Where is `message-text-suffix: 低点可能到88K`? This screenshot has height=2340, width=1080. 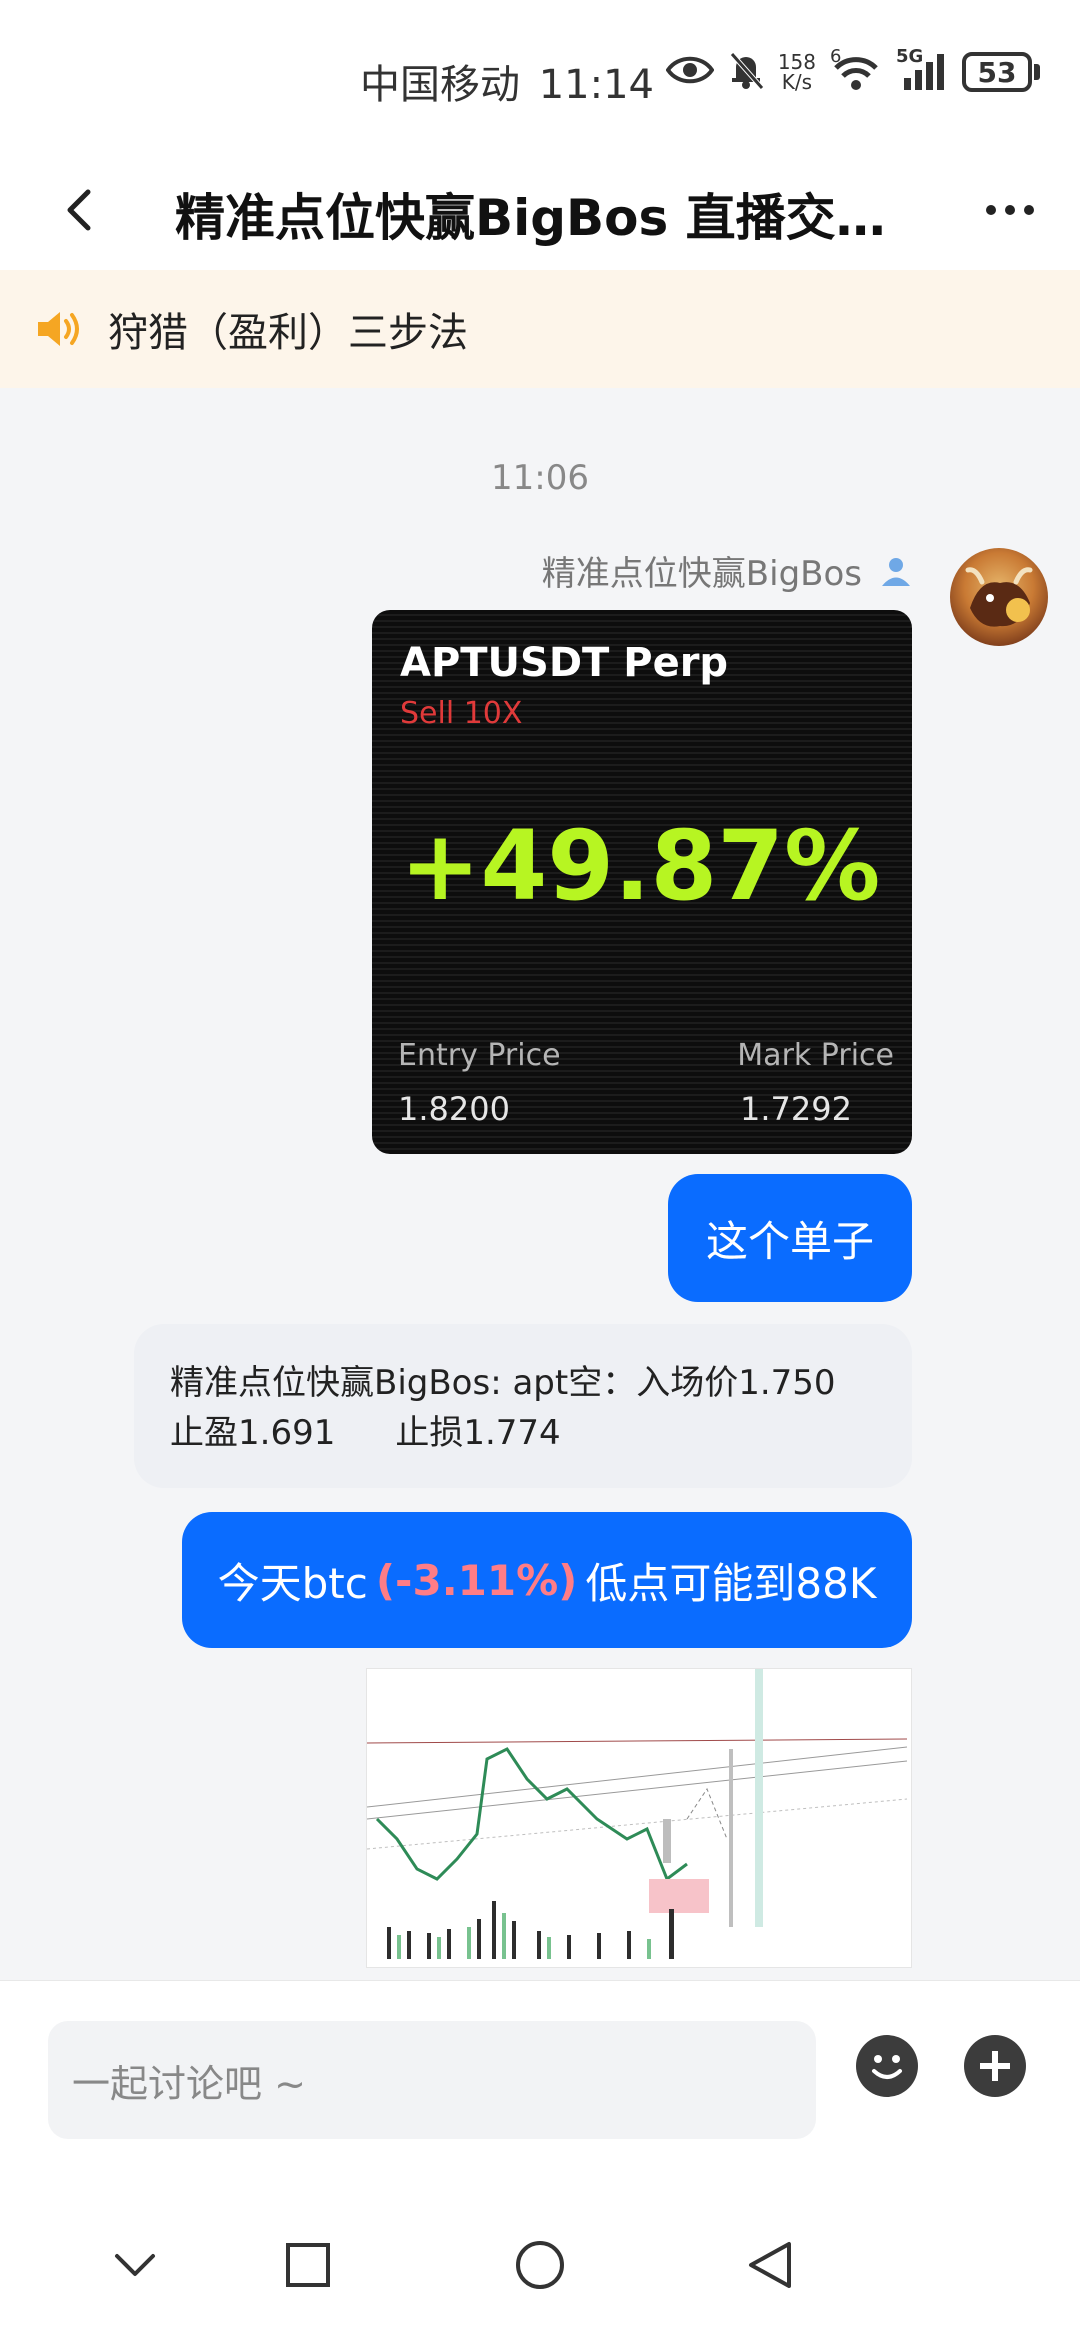 message-text-suffix: 低点可能到88K is located at coordinates (731, 1583).